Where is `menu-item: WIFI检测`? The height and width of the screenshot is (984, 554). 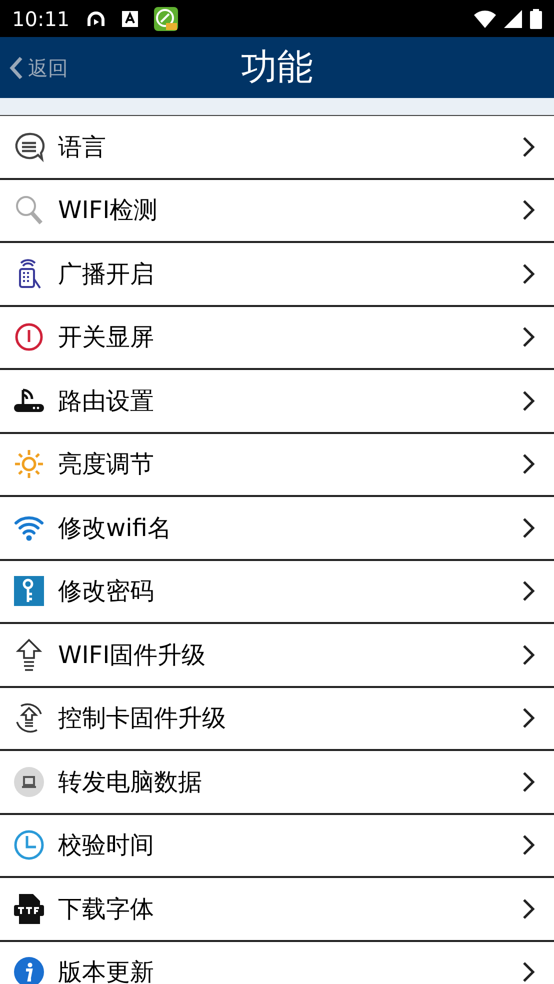
menu-item: WIFI检测 is located at coordinates (277, 211).